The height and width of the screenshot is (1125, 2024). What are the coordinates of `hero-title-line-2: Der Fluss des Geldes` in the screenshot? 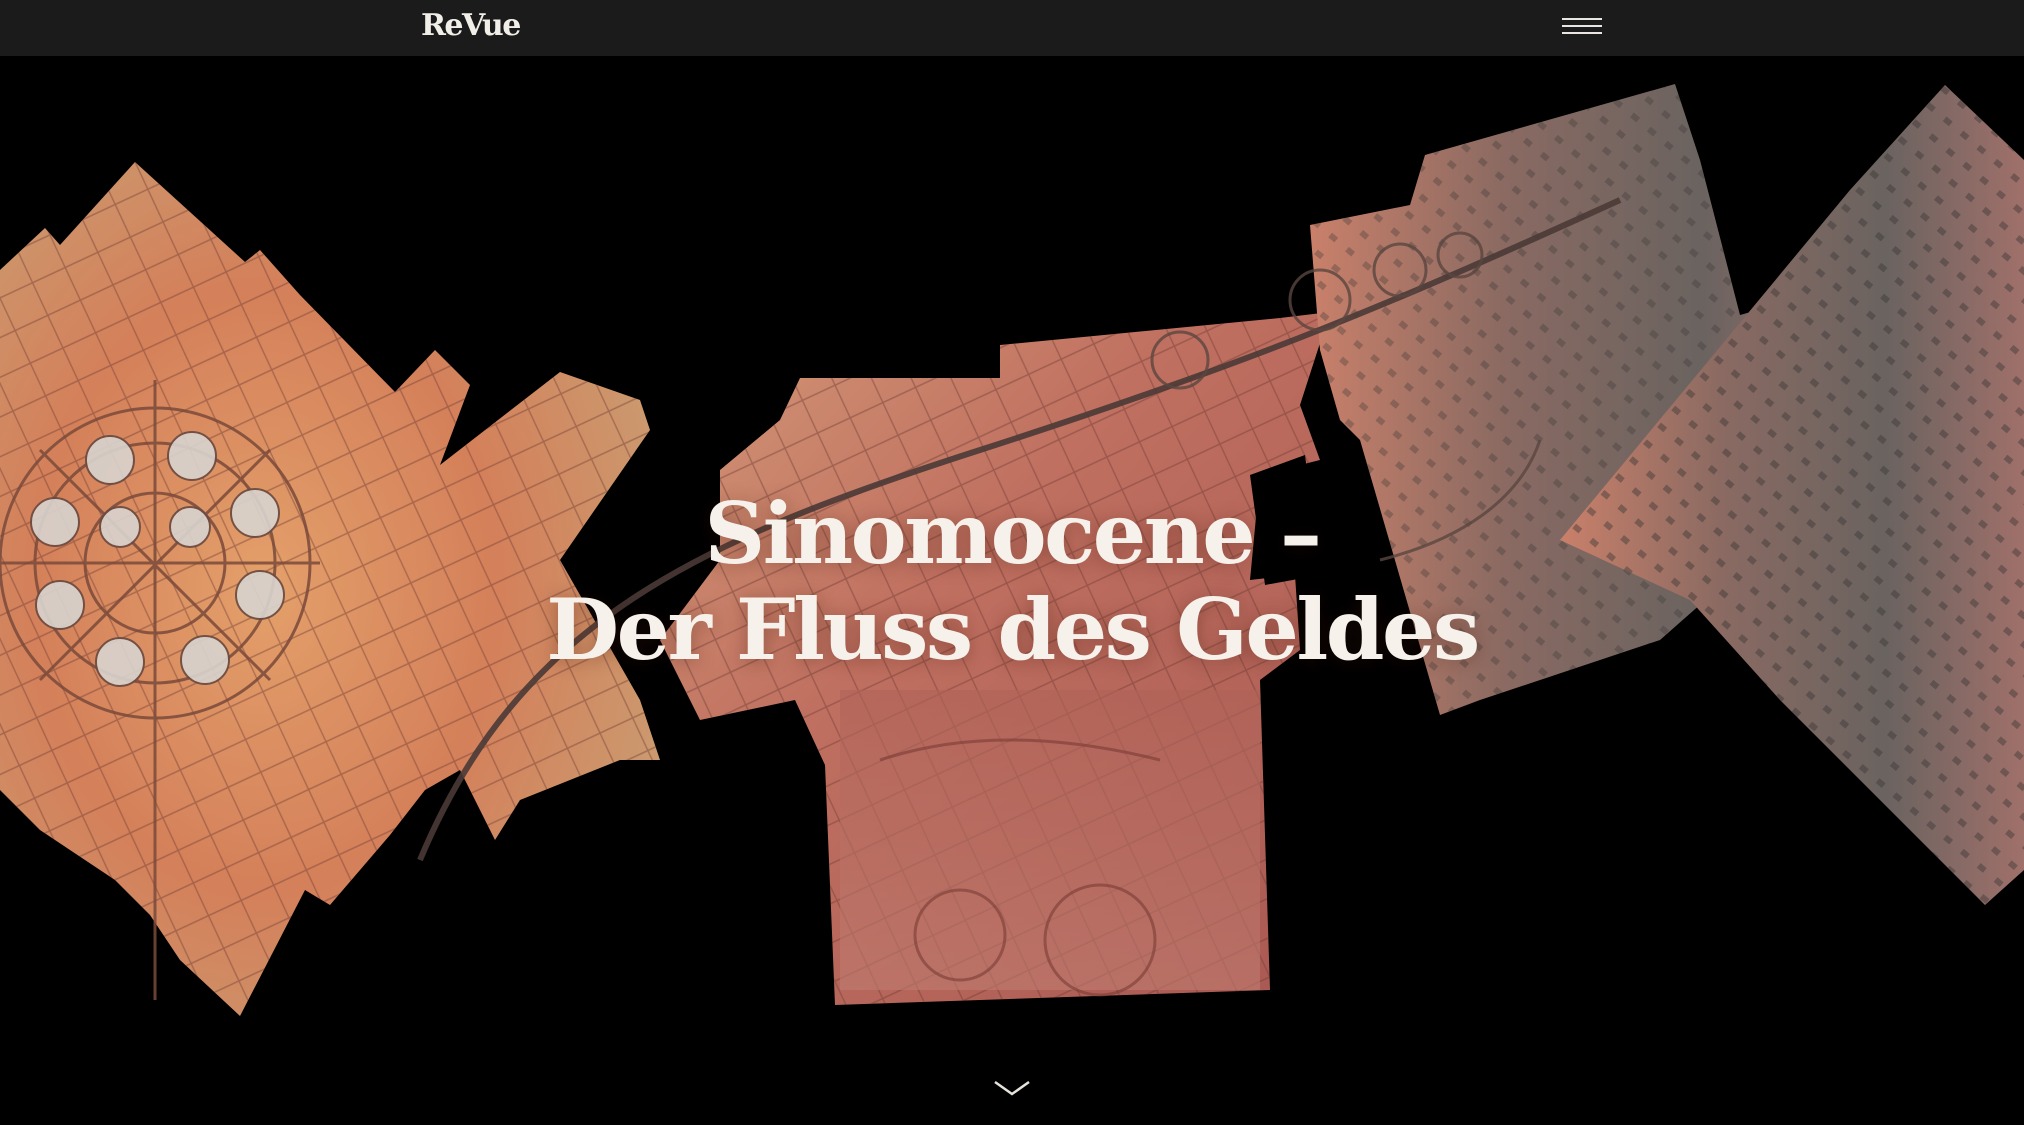 It's located at (1013, 629).